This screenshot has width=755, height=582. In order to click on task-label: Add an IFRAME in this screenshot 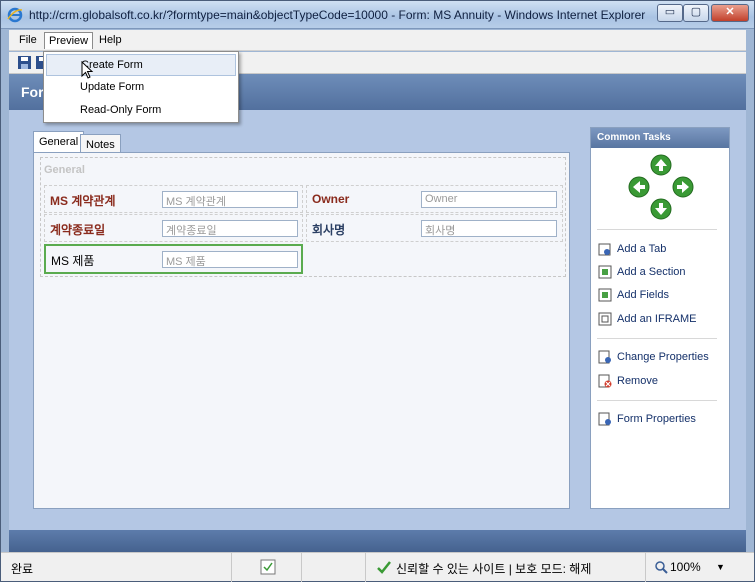, I will do `click(657, 318)`.